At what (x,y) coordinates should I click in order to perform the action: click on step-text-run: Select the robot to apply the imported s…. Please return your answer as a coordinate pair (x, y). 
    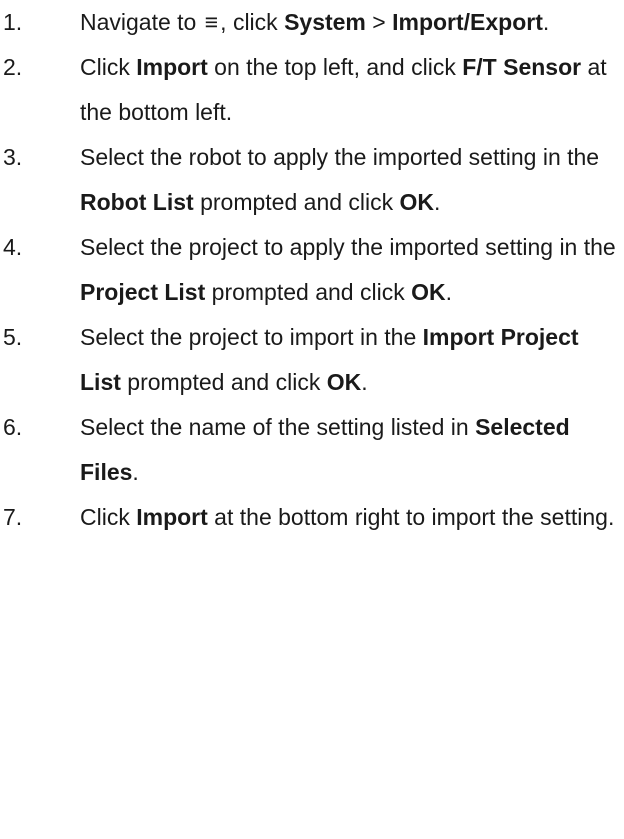
    Looking at the image, I should click on (340, 157).